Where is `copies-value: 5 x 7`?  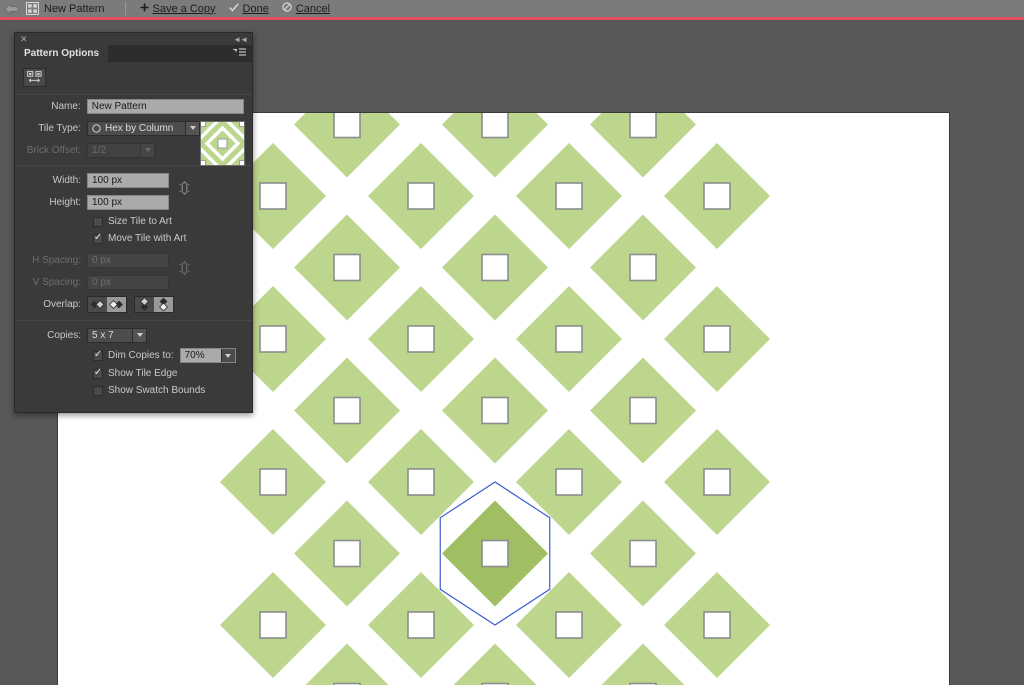
copies-value: 5 x 7 is located at coordinates (103, 335).